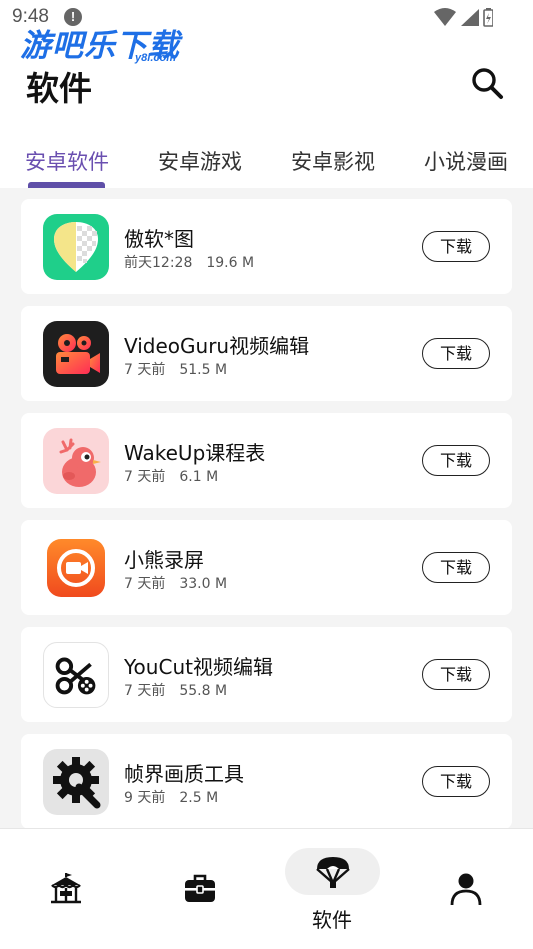 Image resolution: width=533 pixels, height=949 pixels. What do you see at coordinates (67, 161) in the screenshot?
I see `tab-android-software: 安卓软件` at bounding box center [67, 161].